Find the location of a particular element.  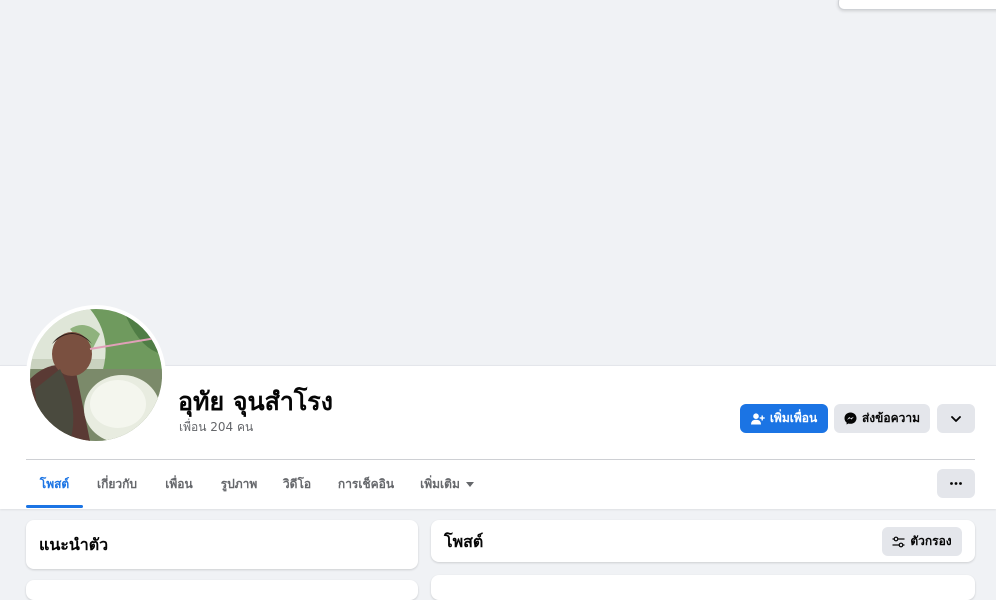

friends-count: เพื่อน 204 คน is located at coordinates (216, 427).